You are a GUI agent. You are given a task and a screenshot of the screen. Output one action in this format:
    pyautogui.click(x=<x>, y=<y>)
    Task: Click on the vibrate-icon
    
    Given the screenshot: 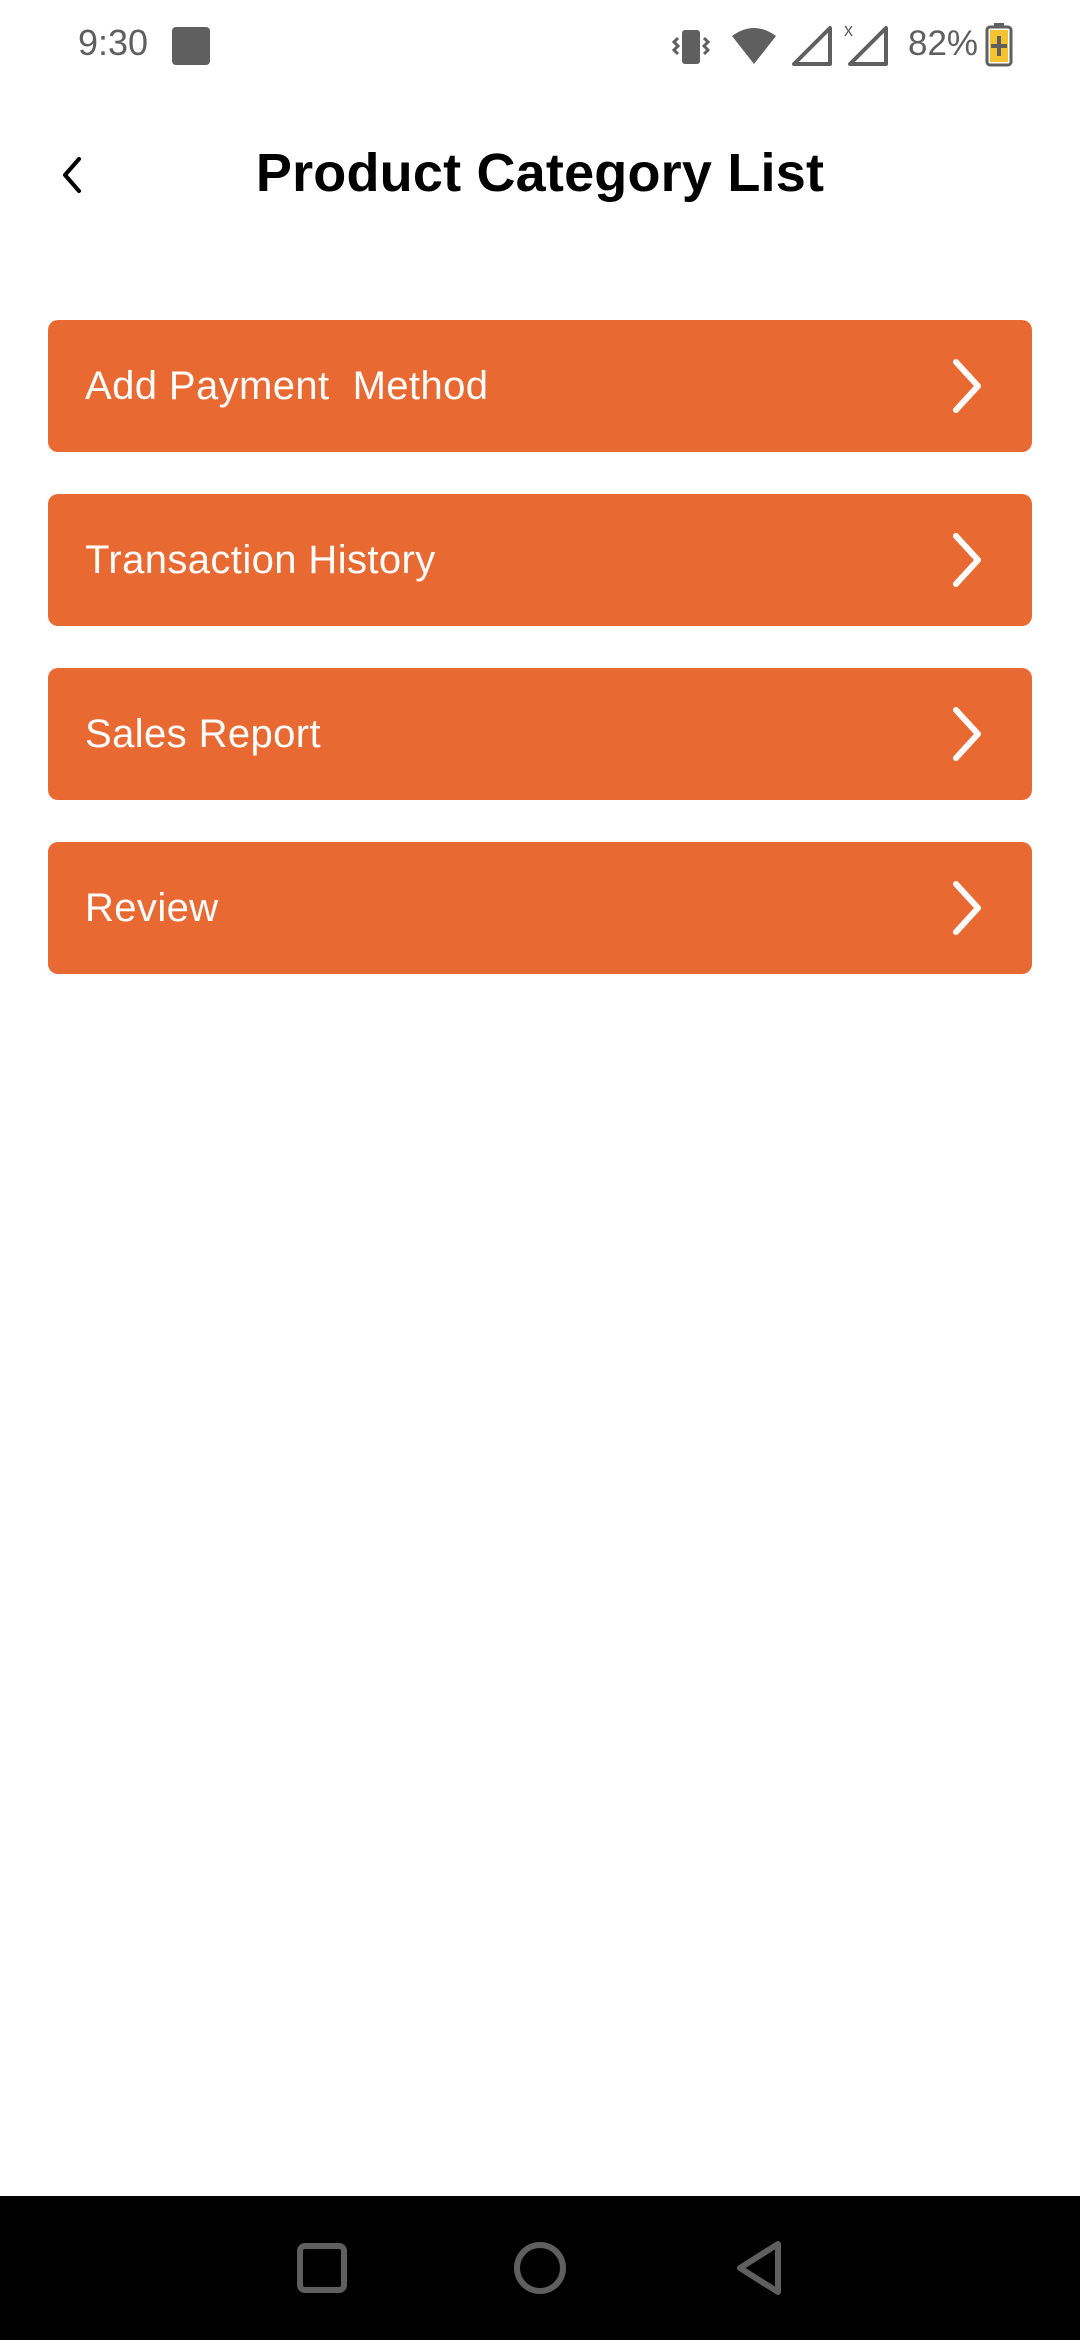 What is the action you would take?
    pyautogui.click(x=691, y=47)
    